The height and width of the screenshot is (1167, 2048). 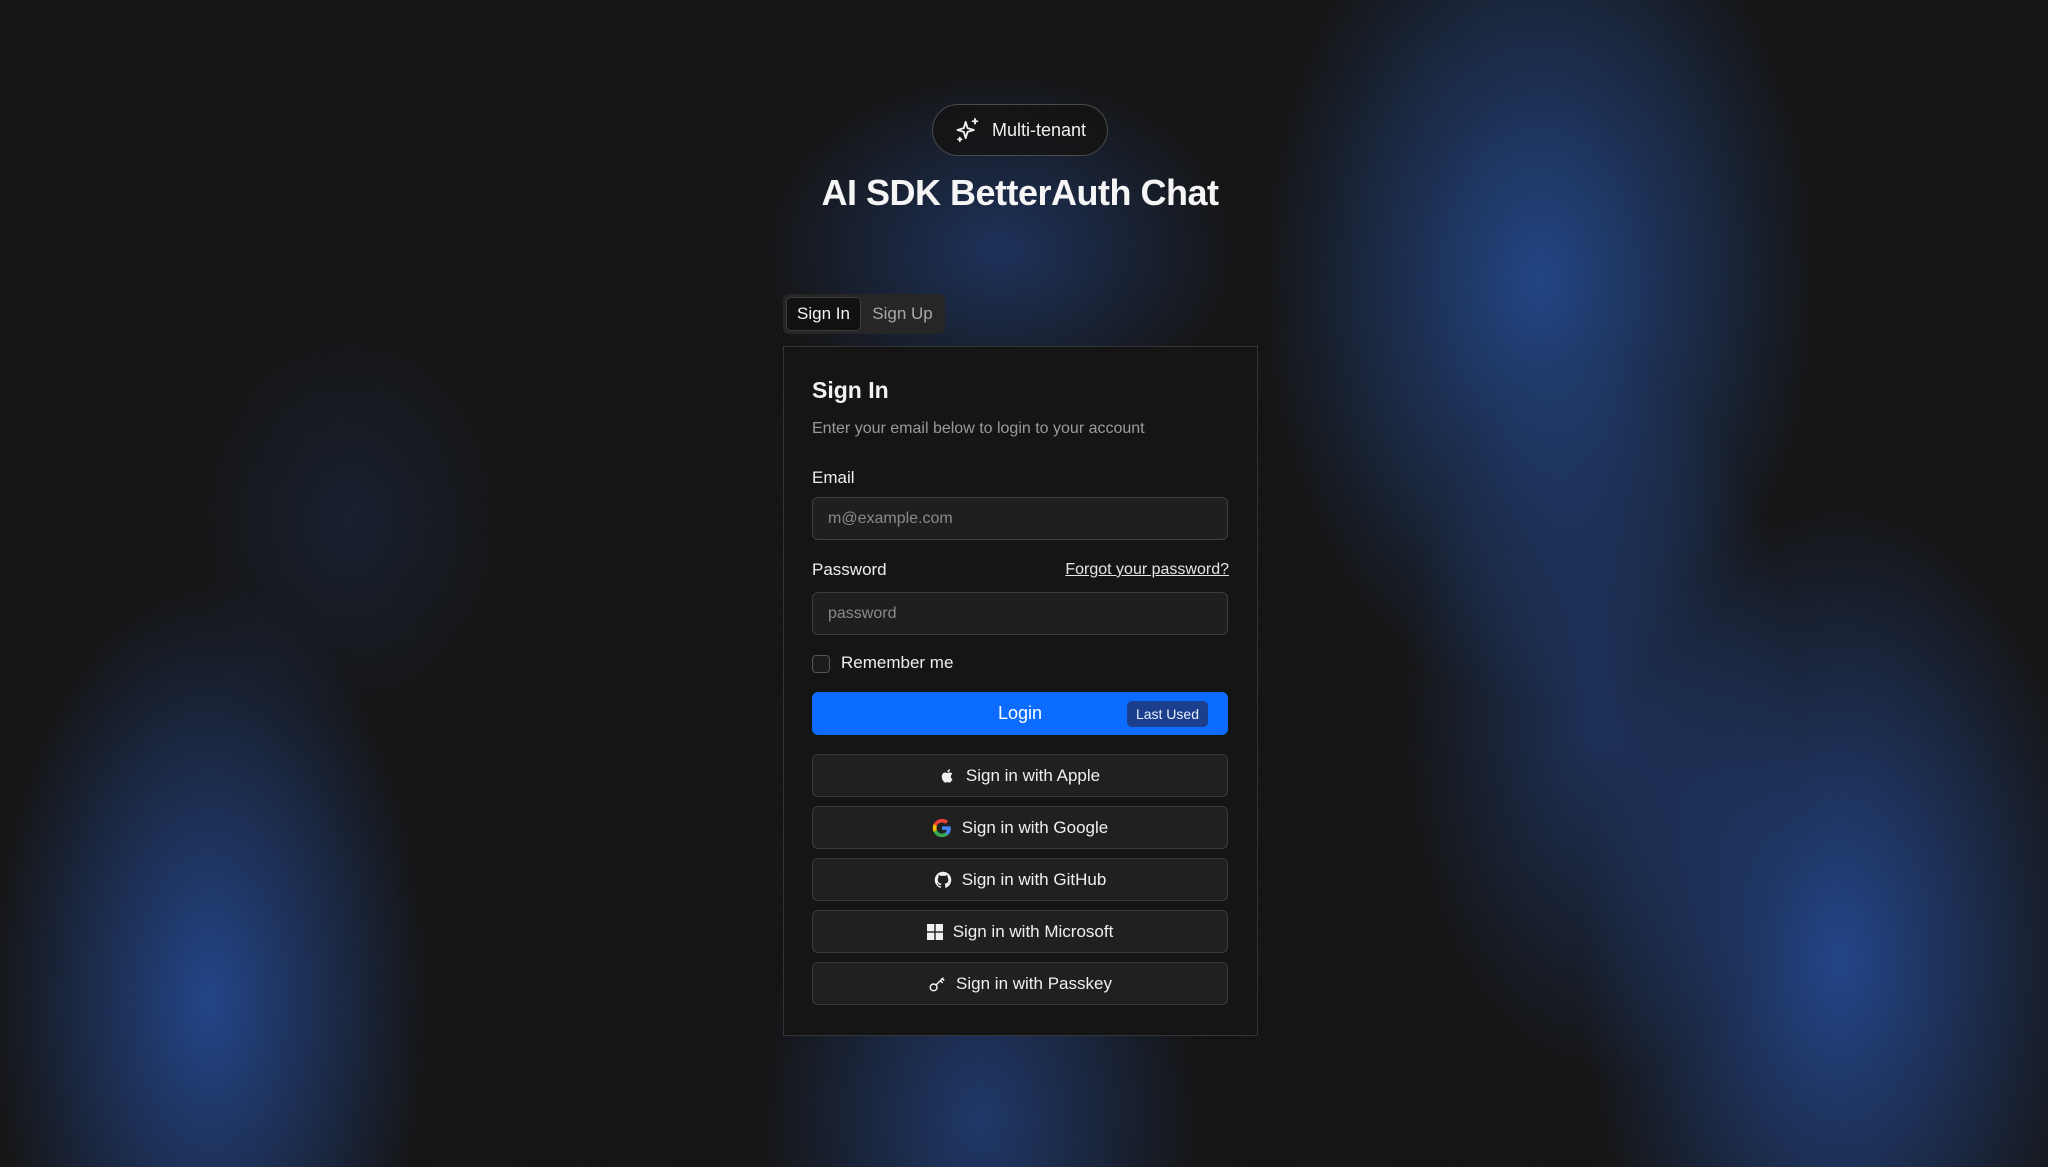 What do you see at coordinates (943, 880) in the screenshot?
I see `github-icon` at bounding box center [943, 880].